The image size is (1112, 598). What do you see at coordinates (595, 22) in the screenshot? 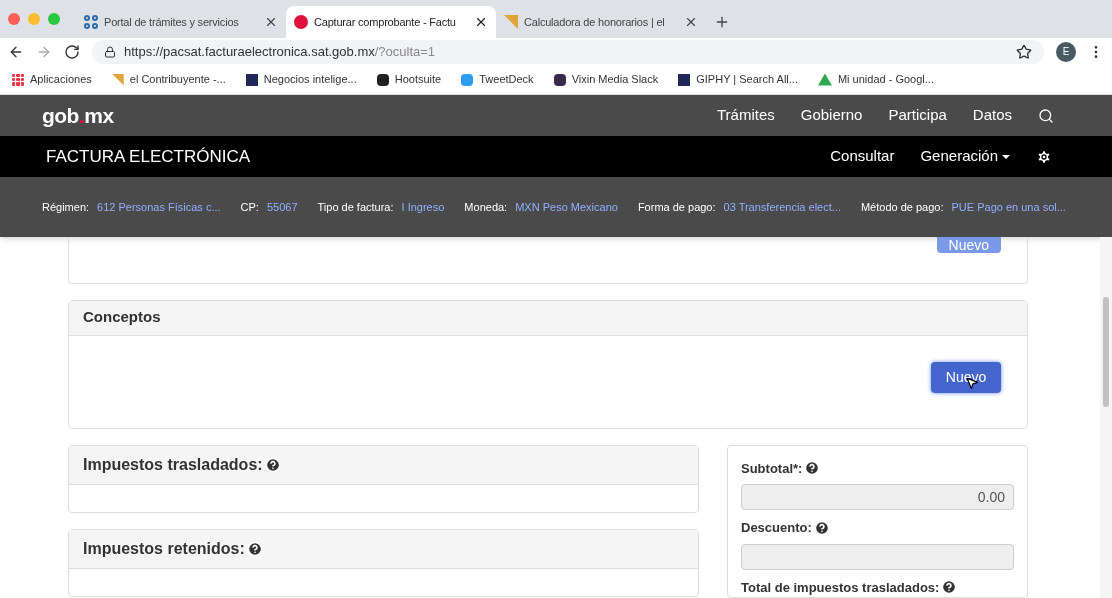
I see `tab-title: Calculadora de honorarios | el` at bounding box center [595, 22].